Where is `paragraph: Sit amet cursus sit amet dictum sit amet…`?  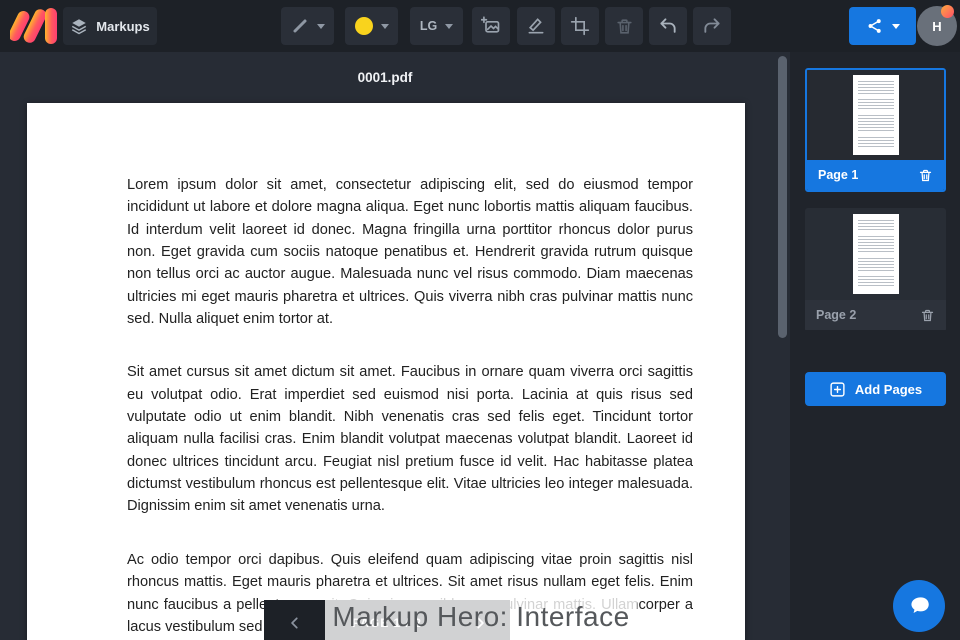 paragraph: Sit amet cursus sit amet dictum sit amet… is located at coordinates (410, 439).